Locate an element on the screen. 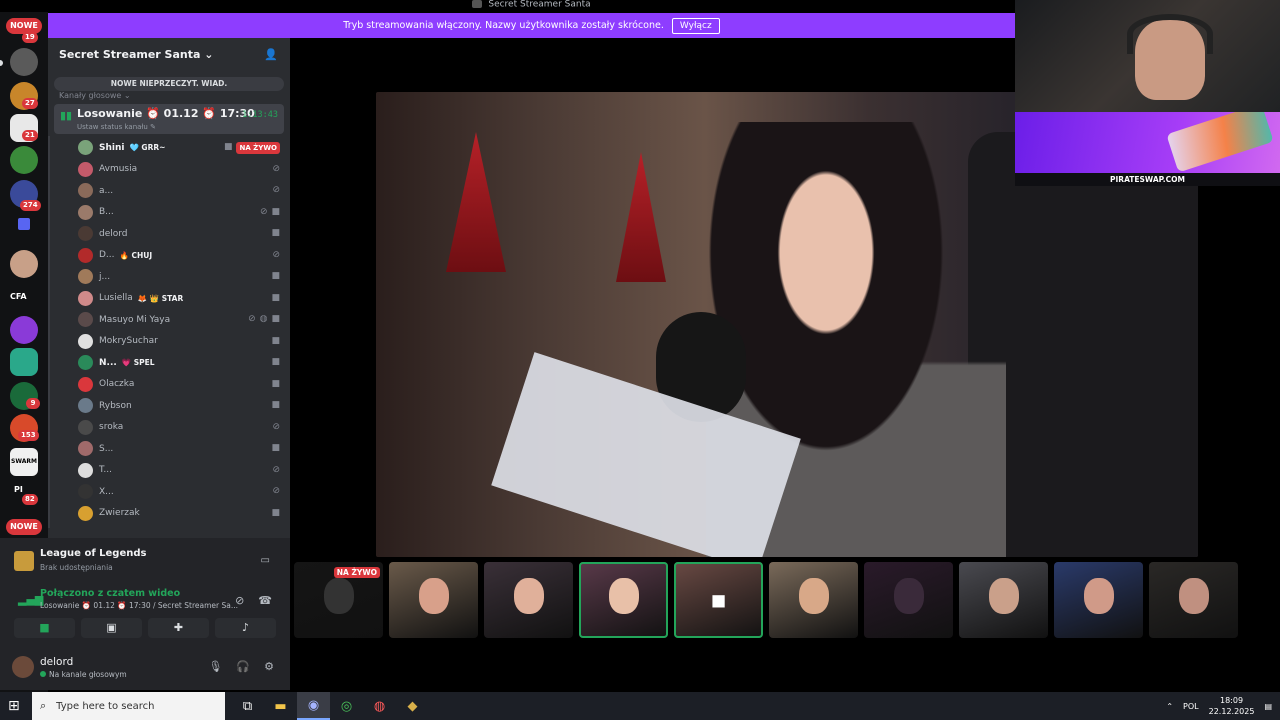 The height and width of the screenshot is (720, 1280). clock: 18:09 22.12.2025 is located at coordinates (1232, 706).